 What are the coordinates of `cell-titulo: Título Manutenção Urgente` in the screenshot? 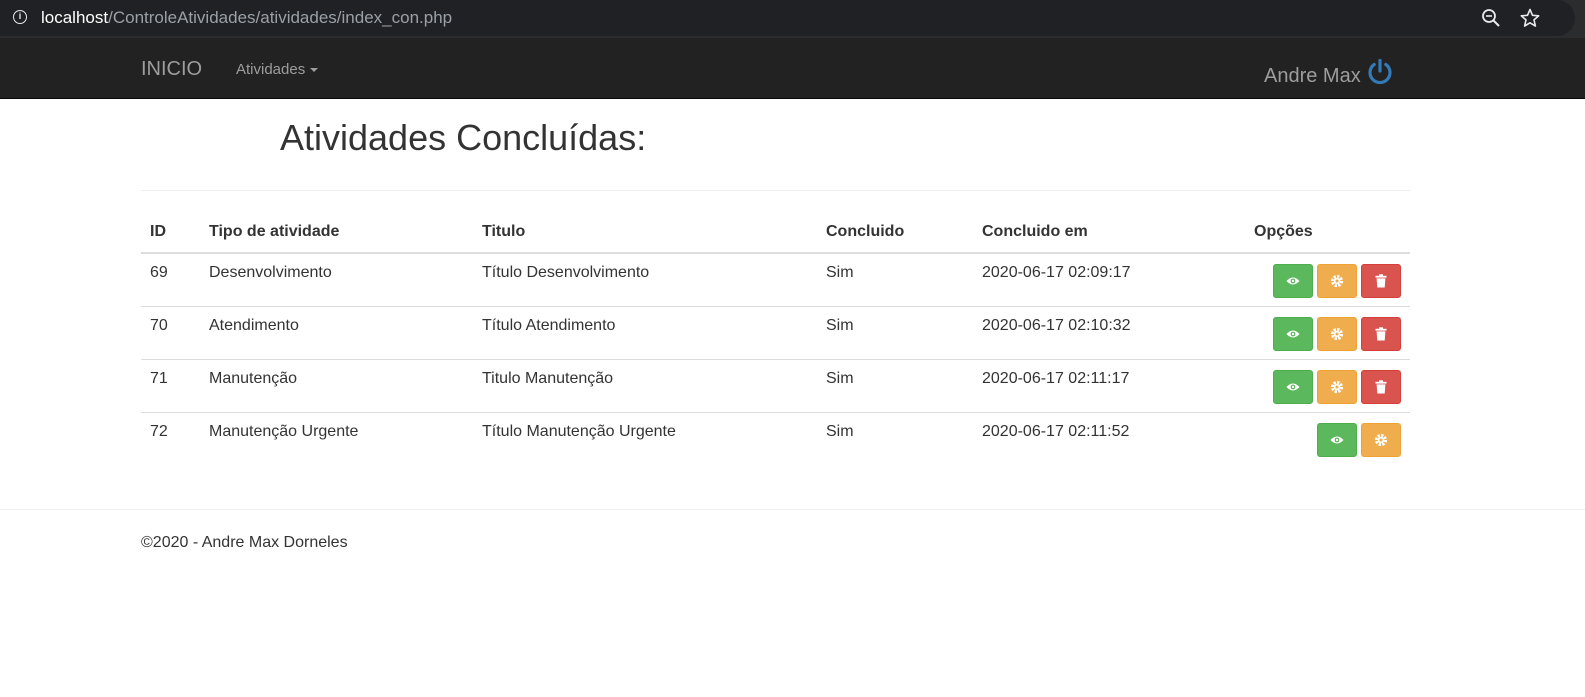 It's located at (645, 438).